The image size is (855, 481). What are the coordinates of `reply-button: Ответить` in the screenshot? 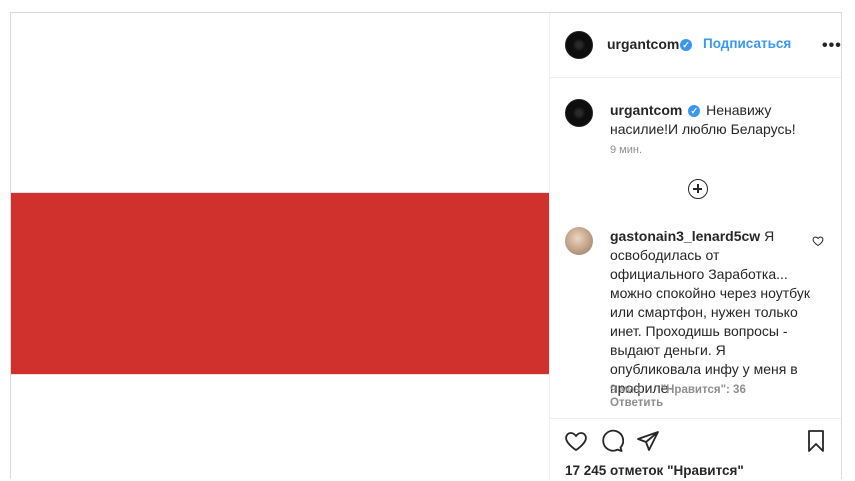 It's located at (636, 403).